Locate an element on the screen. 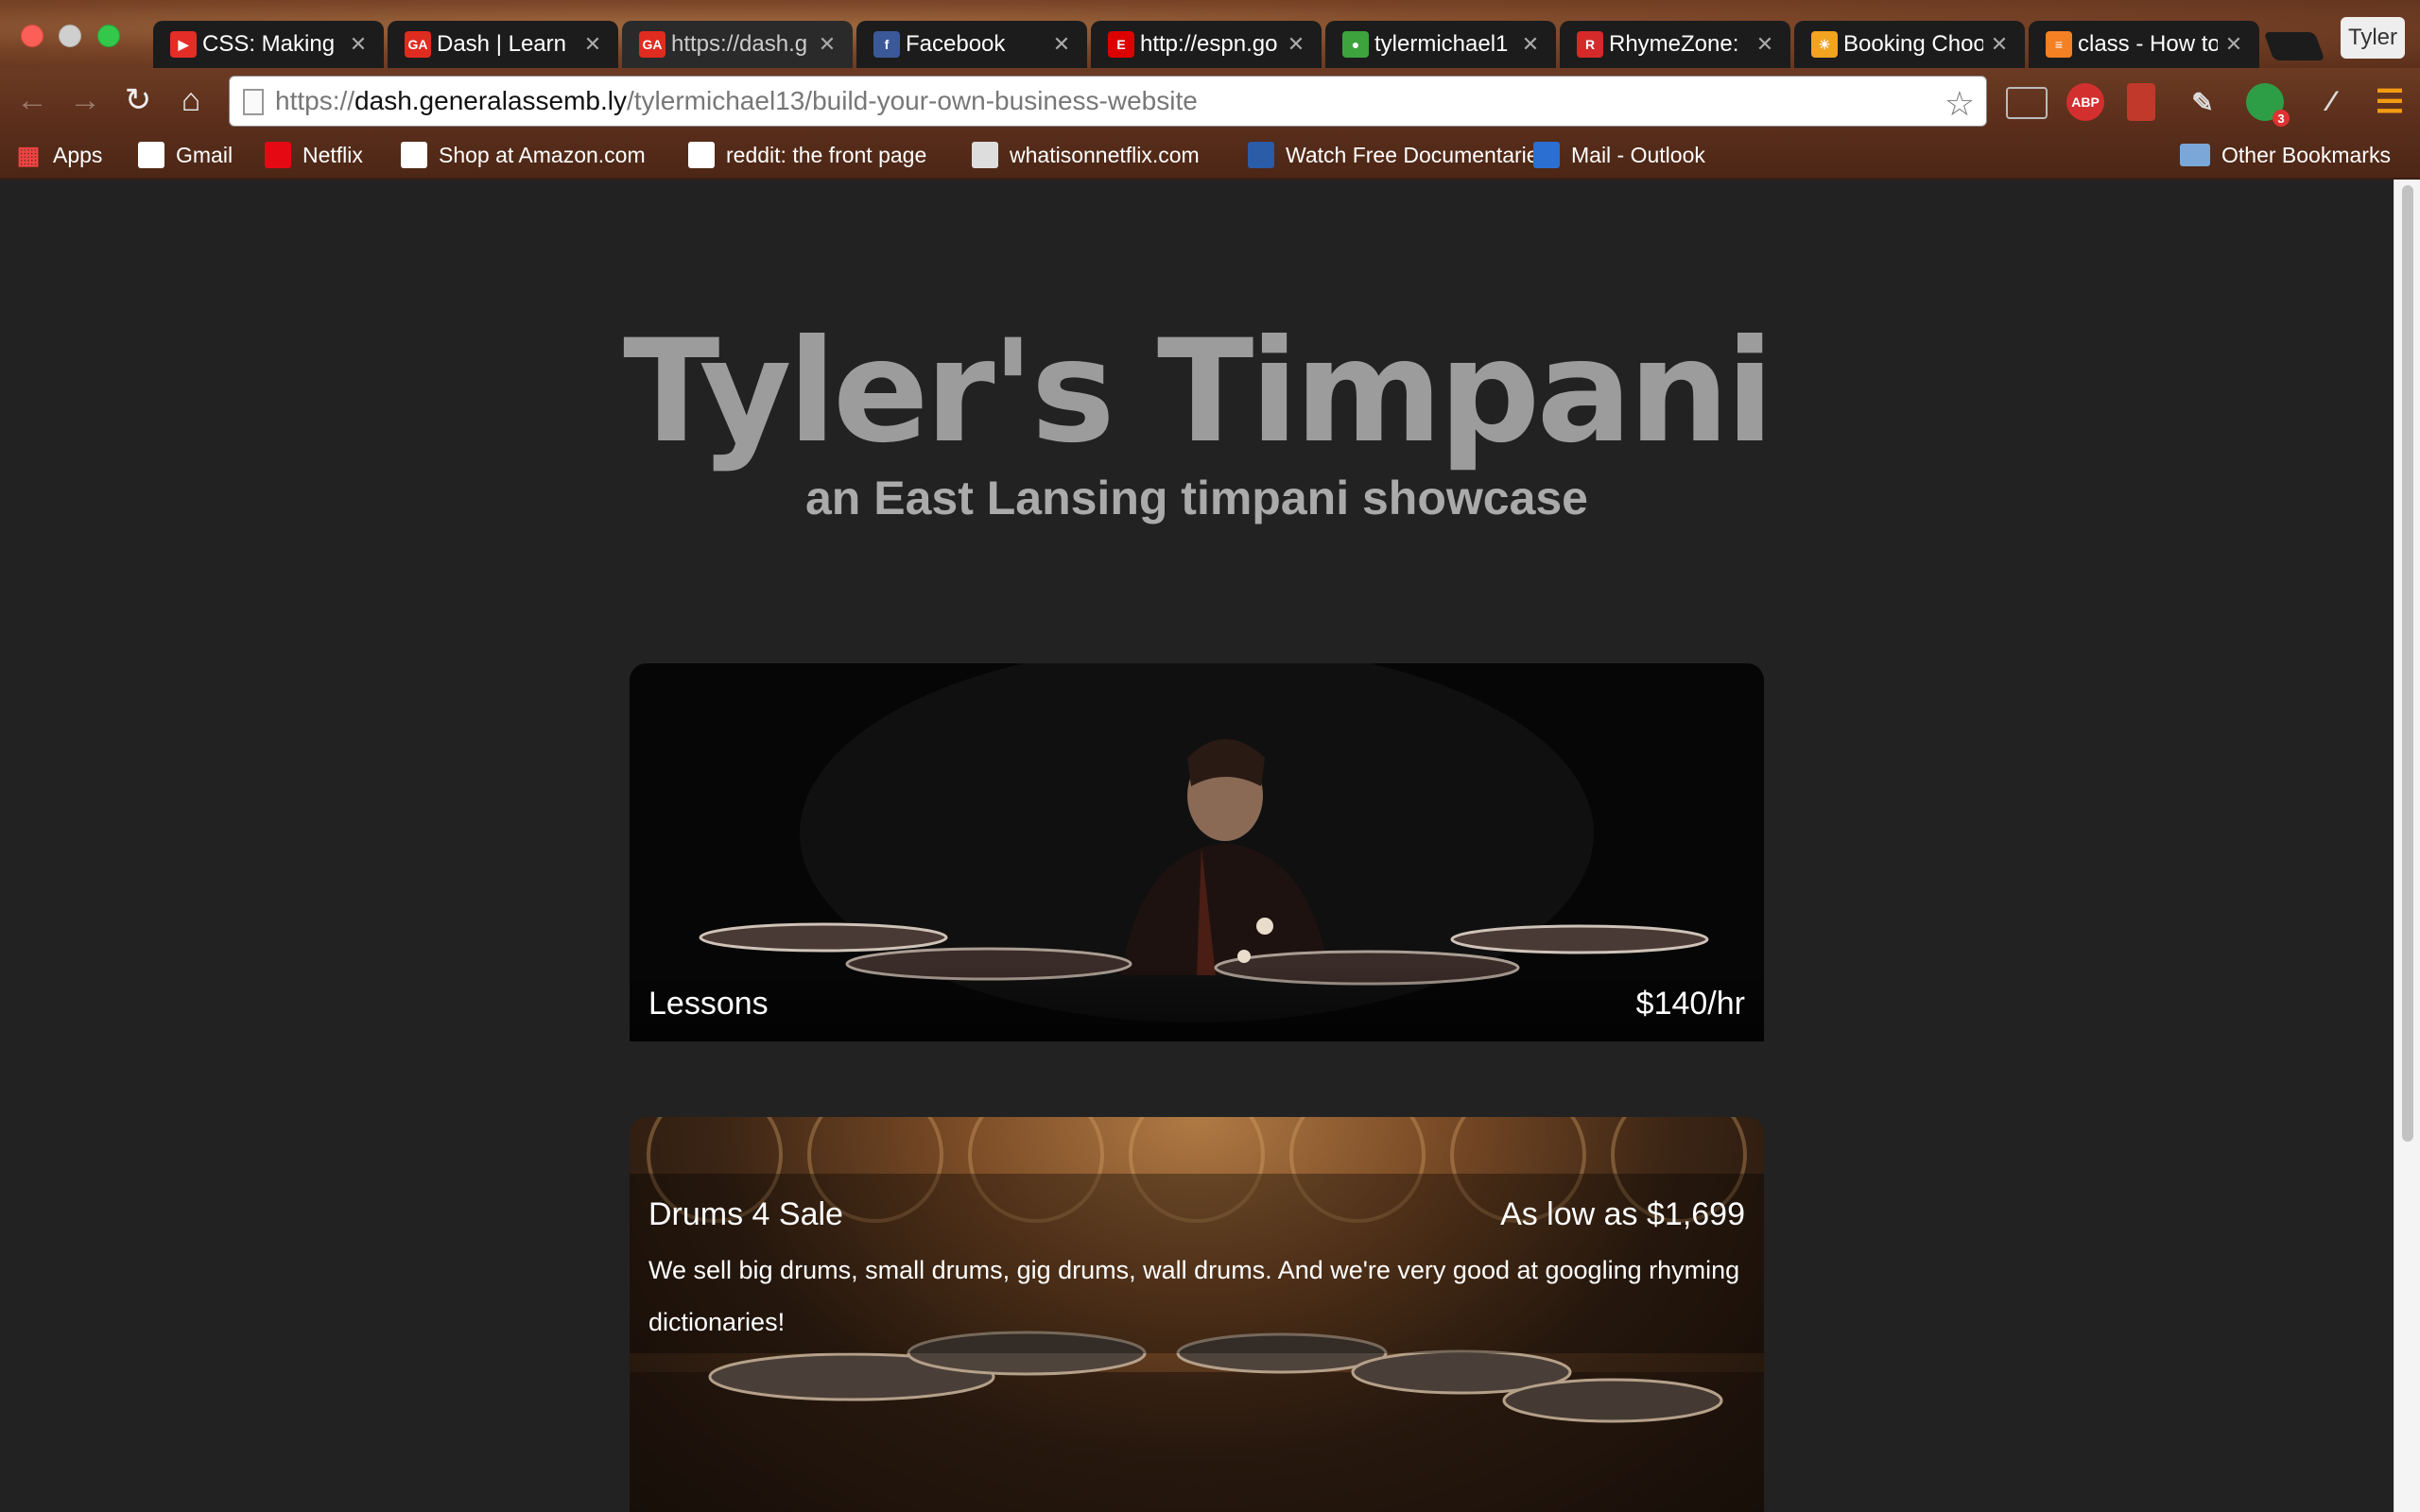 The height and width of the screenshot is (1512, 2420). bookmark-label: Mail - Outlook is located at coordinates (1638, 154).